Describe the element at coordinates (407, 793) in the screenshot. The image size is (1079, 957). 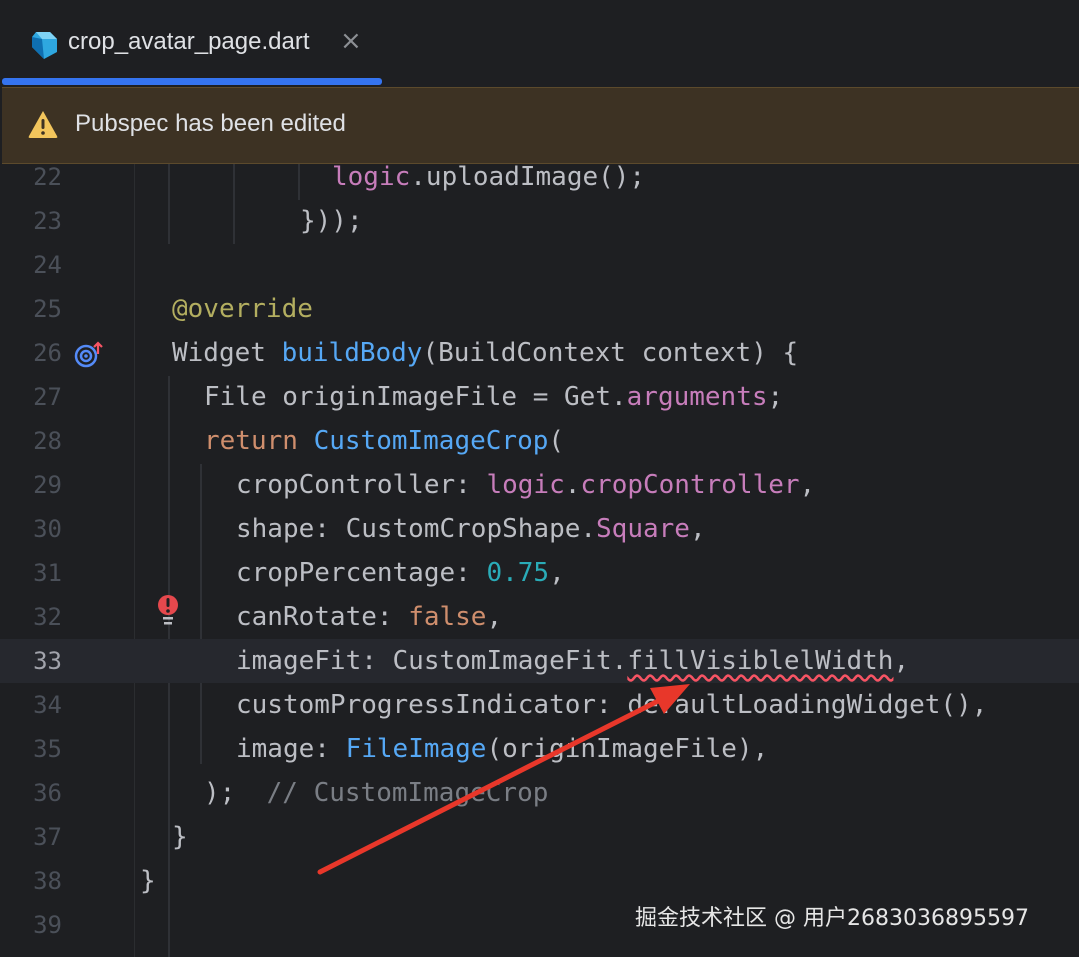
I see `code-comment: // CustomImageCrop` at that location.